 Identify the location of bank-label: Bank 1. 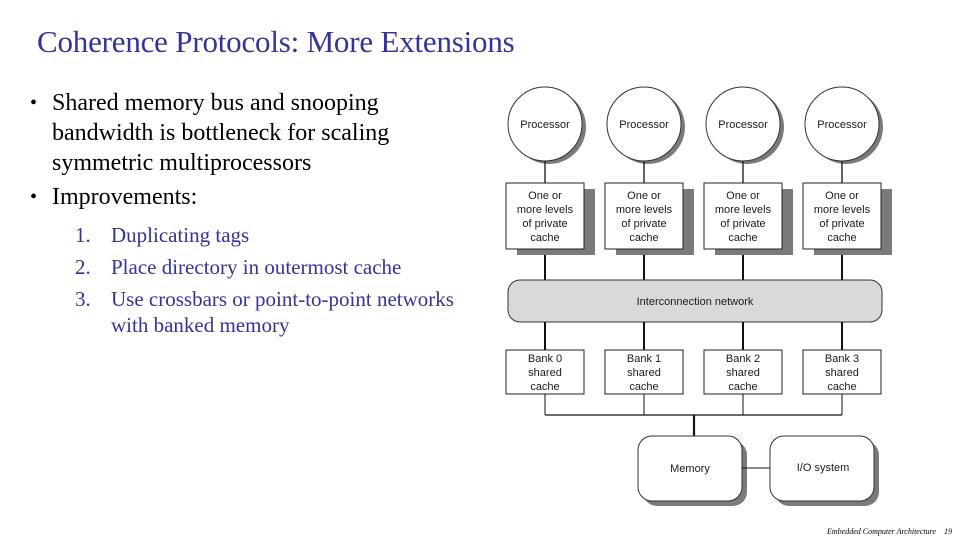
(644, 359).